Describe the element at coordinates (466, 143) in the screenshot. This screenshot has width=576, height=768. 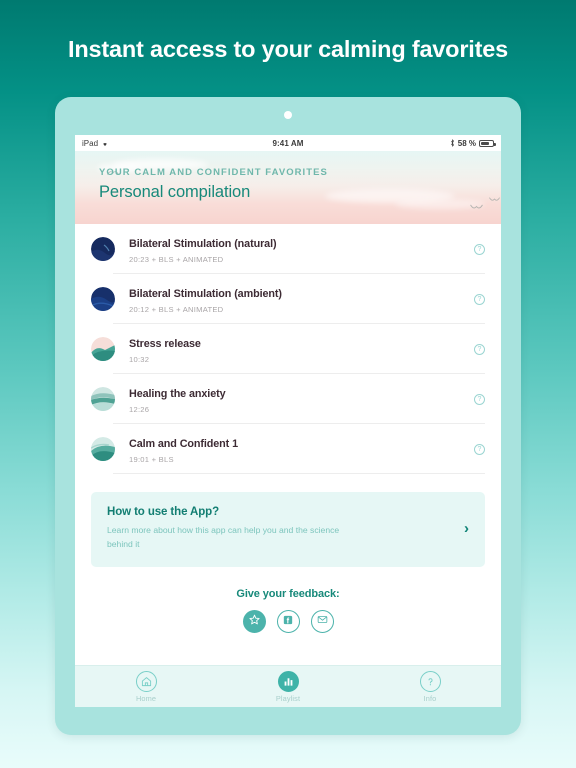
I see `battery-percent: 58 %` at that location.